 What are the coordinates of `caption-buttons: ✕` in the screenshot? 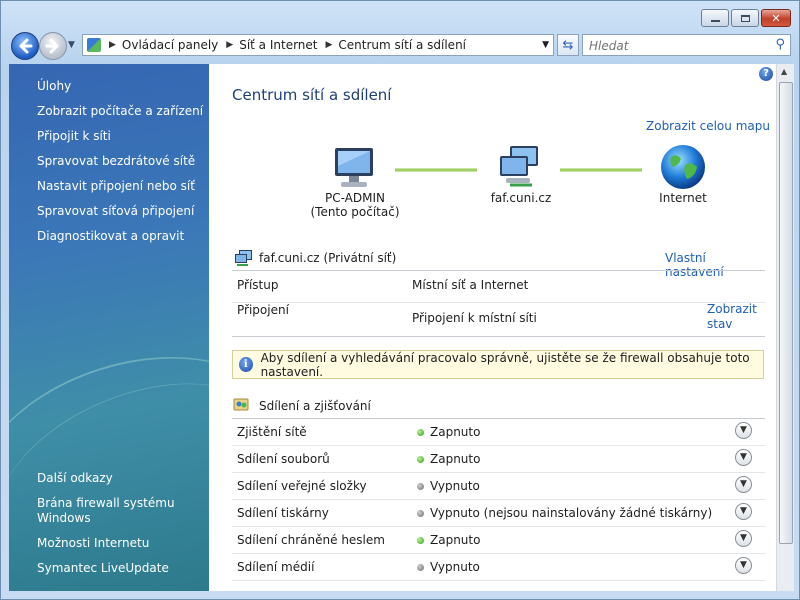 It's located at (746, 18).